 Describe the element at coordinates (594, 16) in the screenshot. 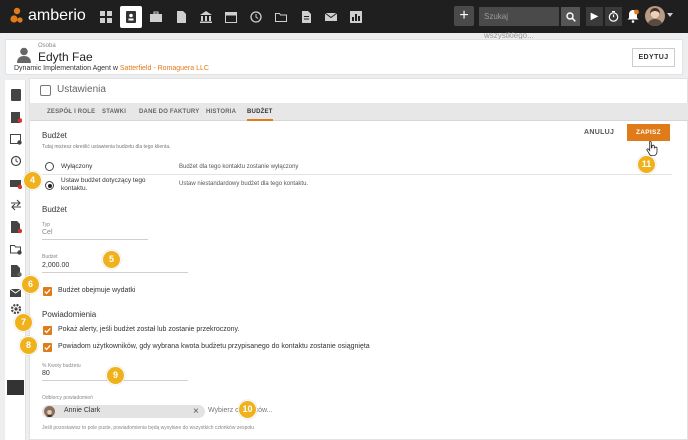

I see `play-icon: ▶` at that location.